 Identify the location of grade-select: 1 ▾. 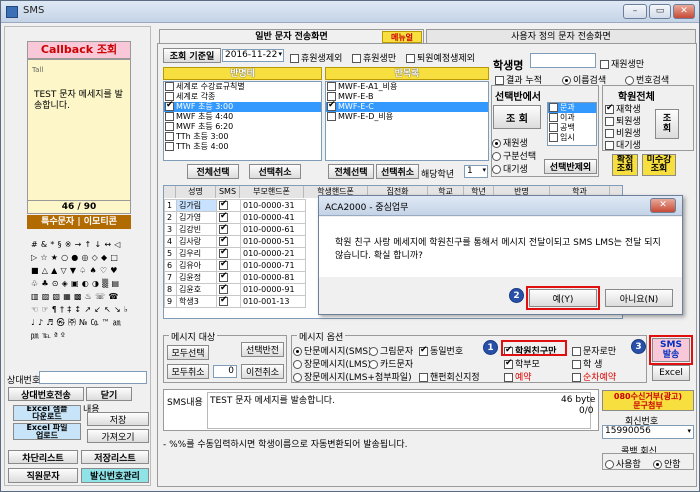
(476, 171).